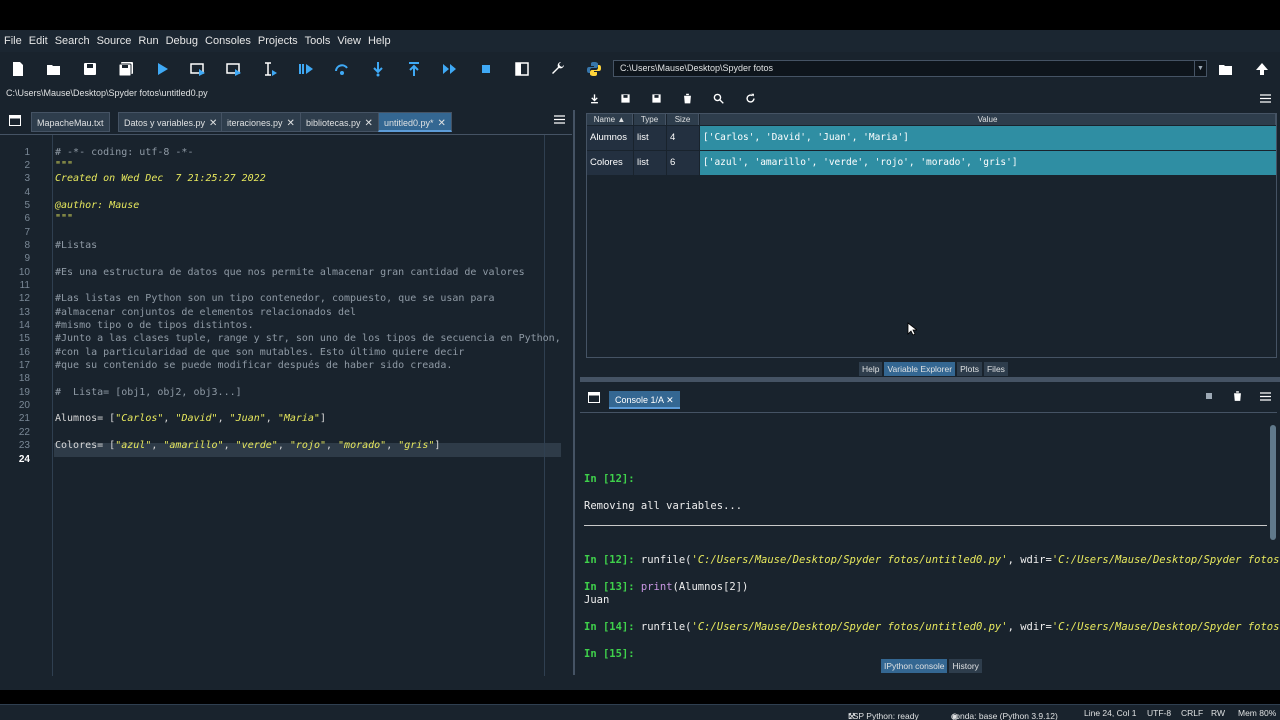 Image resolution: width=1280 pixels, height=720 pixels. Describe the element at coordinates (1029, 627) in the screenshot. I see `code-token: , wdir=` at that location.